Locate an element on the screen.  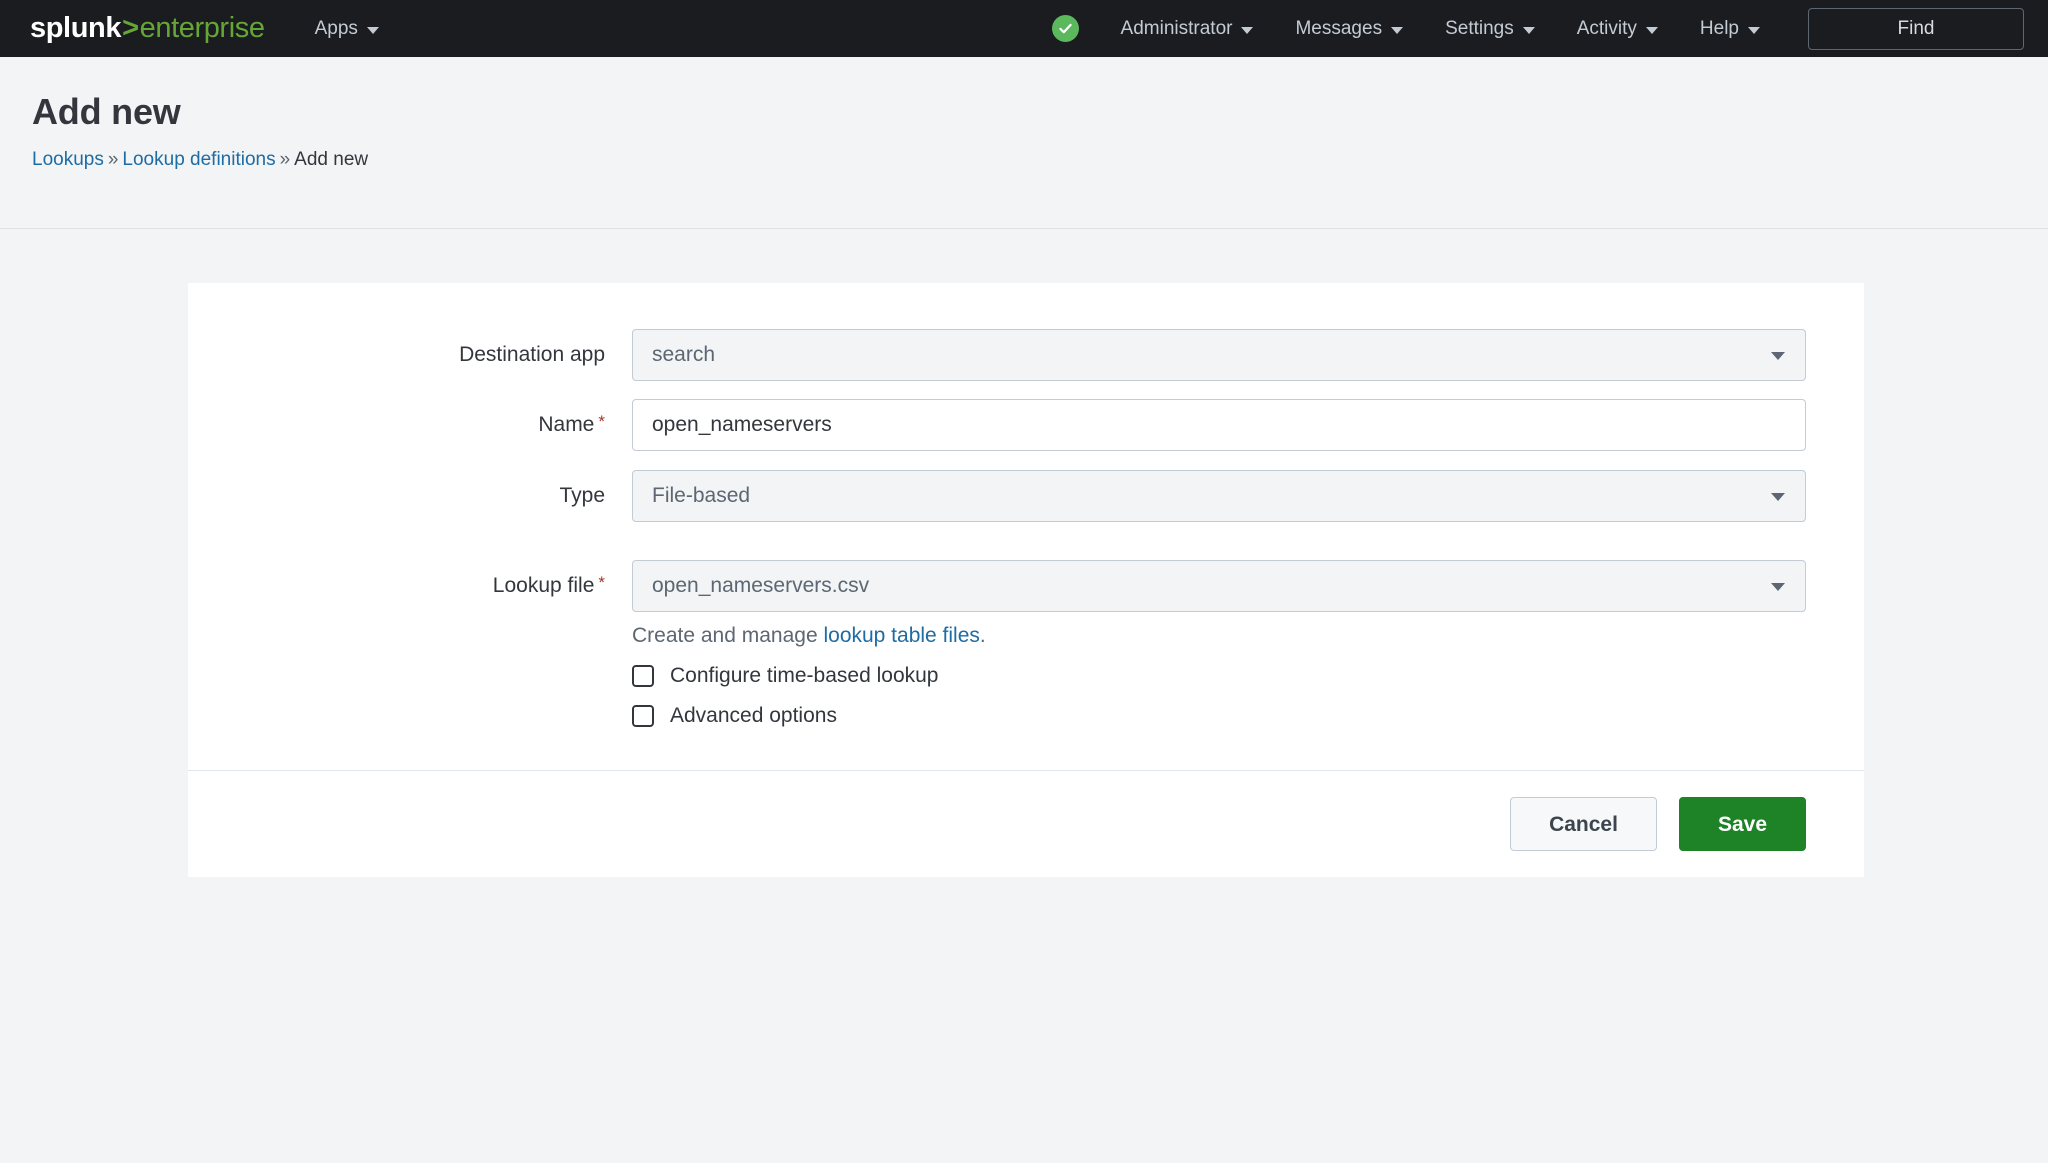
nav-help: Help is located at coordinates (1730, 29).